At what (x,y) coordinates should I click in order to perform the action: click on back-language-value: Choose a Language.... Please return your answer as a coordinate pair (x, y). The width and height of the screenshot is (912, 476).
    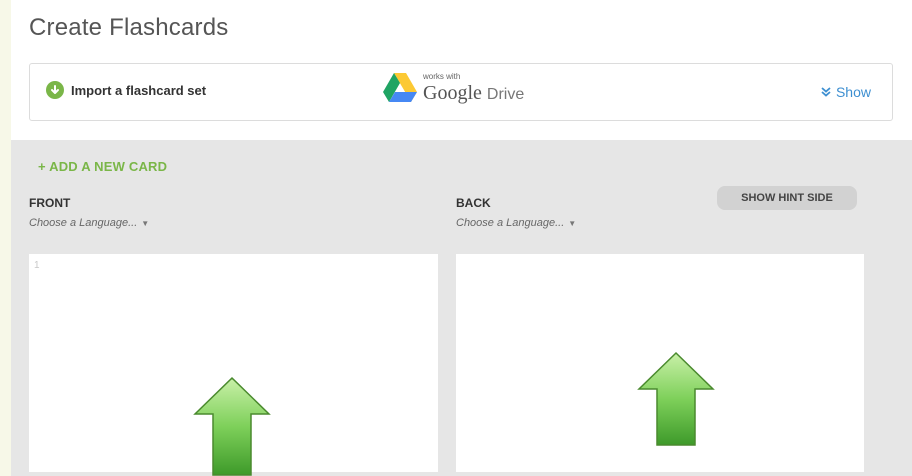
    Looking at the image, I should click on (510, 223).